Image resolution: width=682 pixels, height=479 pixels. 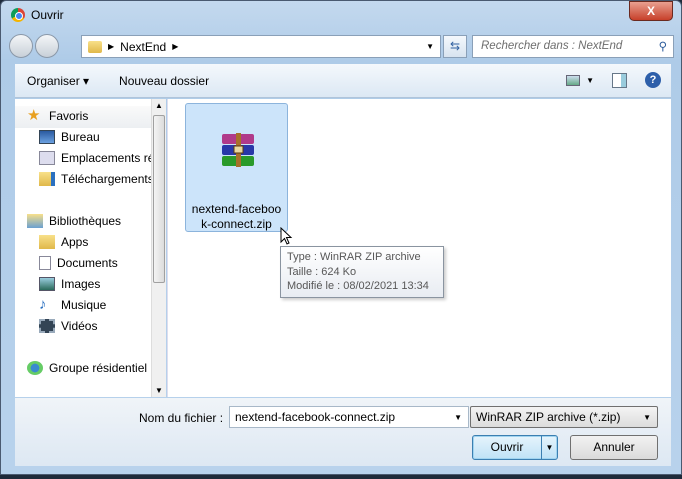 What do you see at coordinates (74, 221) in the screenshot?
I see `sidebar-libraries: Bibliothèques` at bounding box center [74, 221].